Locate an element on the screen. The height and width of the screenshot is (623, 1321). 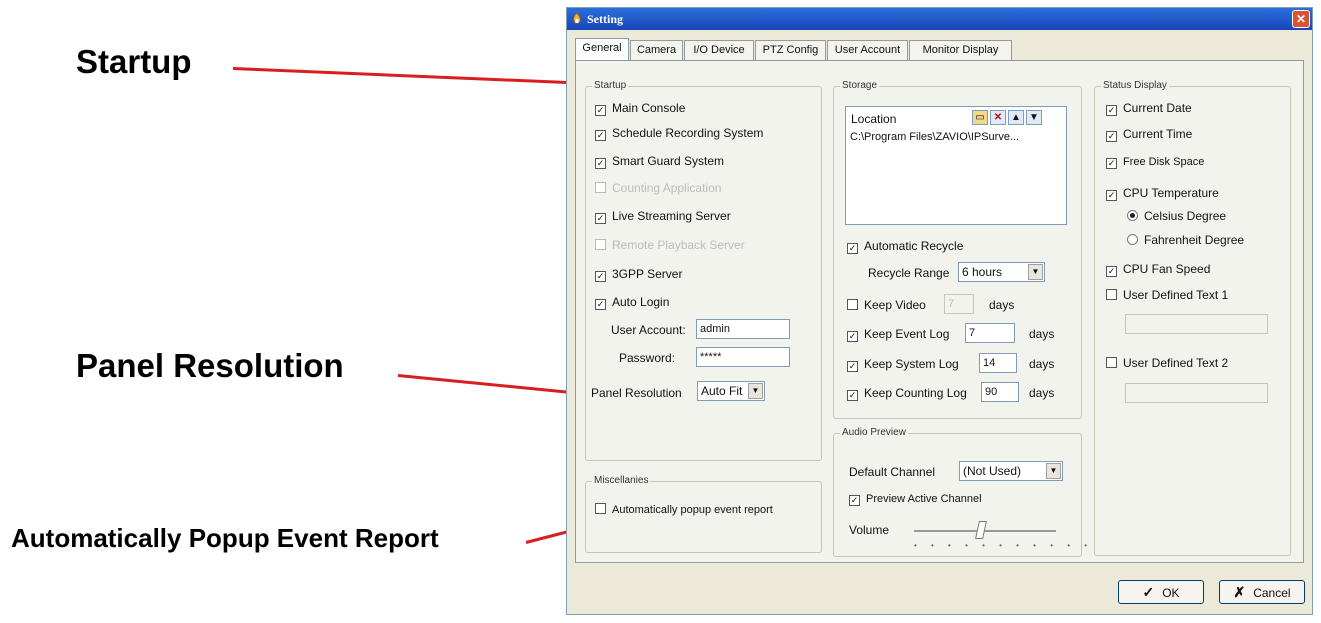
preview-active-channel-checkbox: ✓ Preview Active Channel is located at coordinates (915, 499).